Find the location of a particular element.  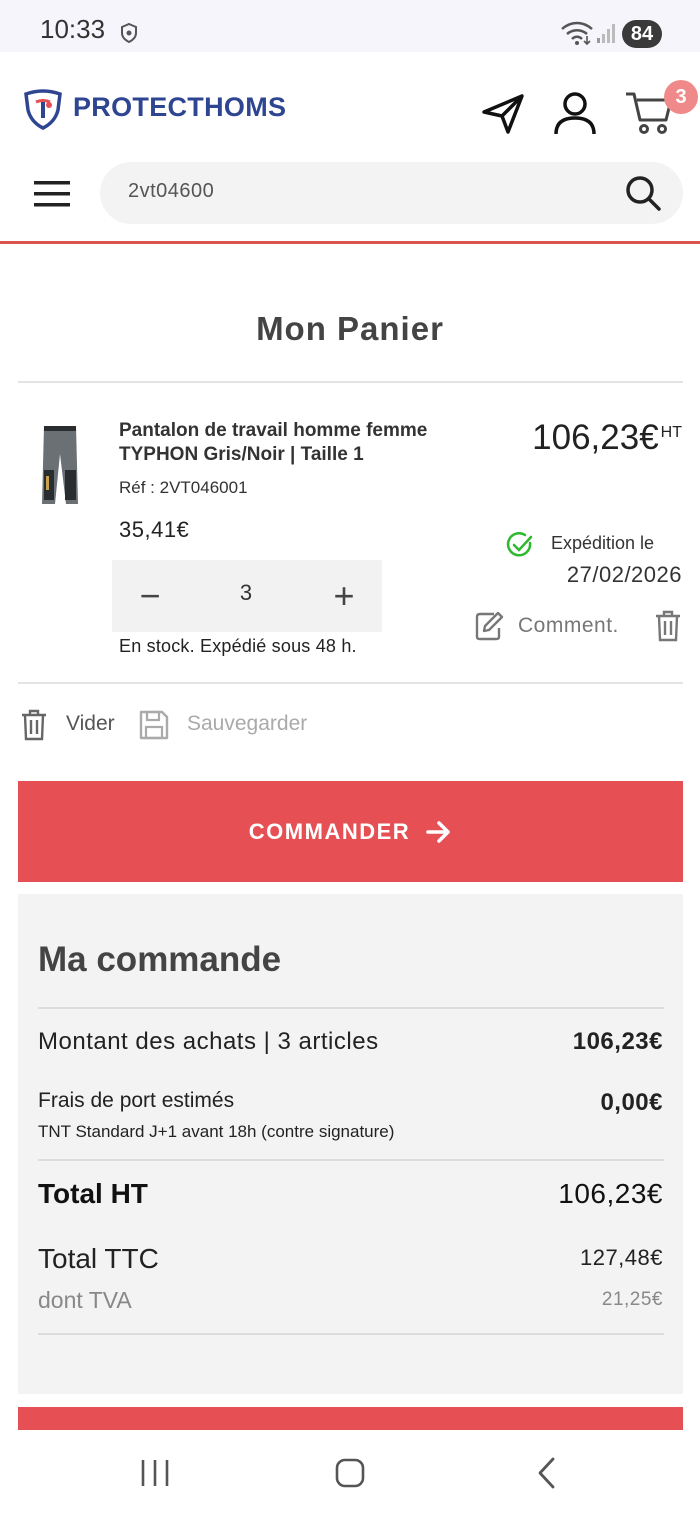

line-total-suffix: HT is located at coordinates (671, 432).